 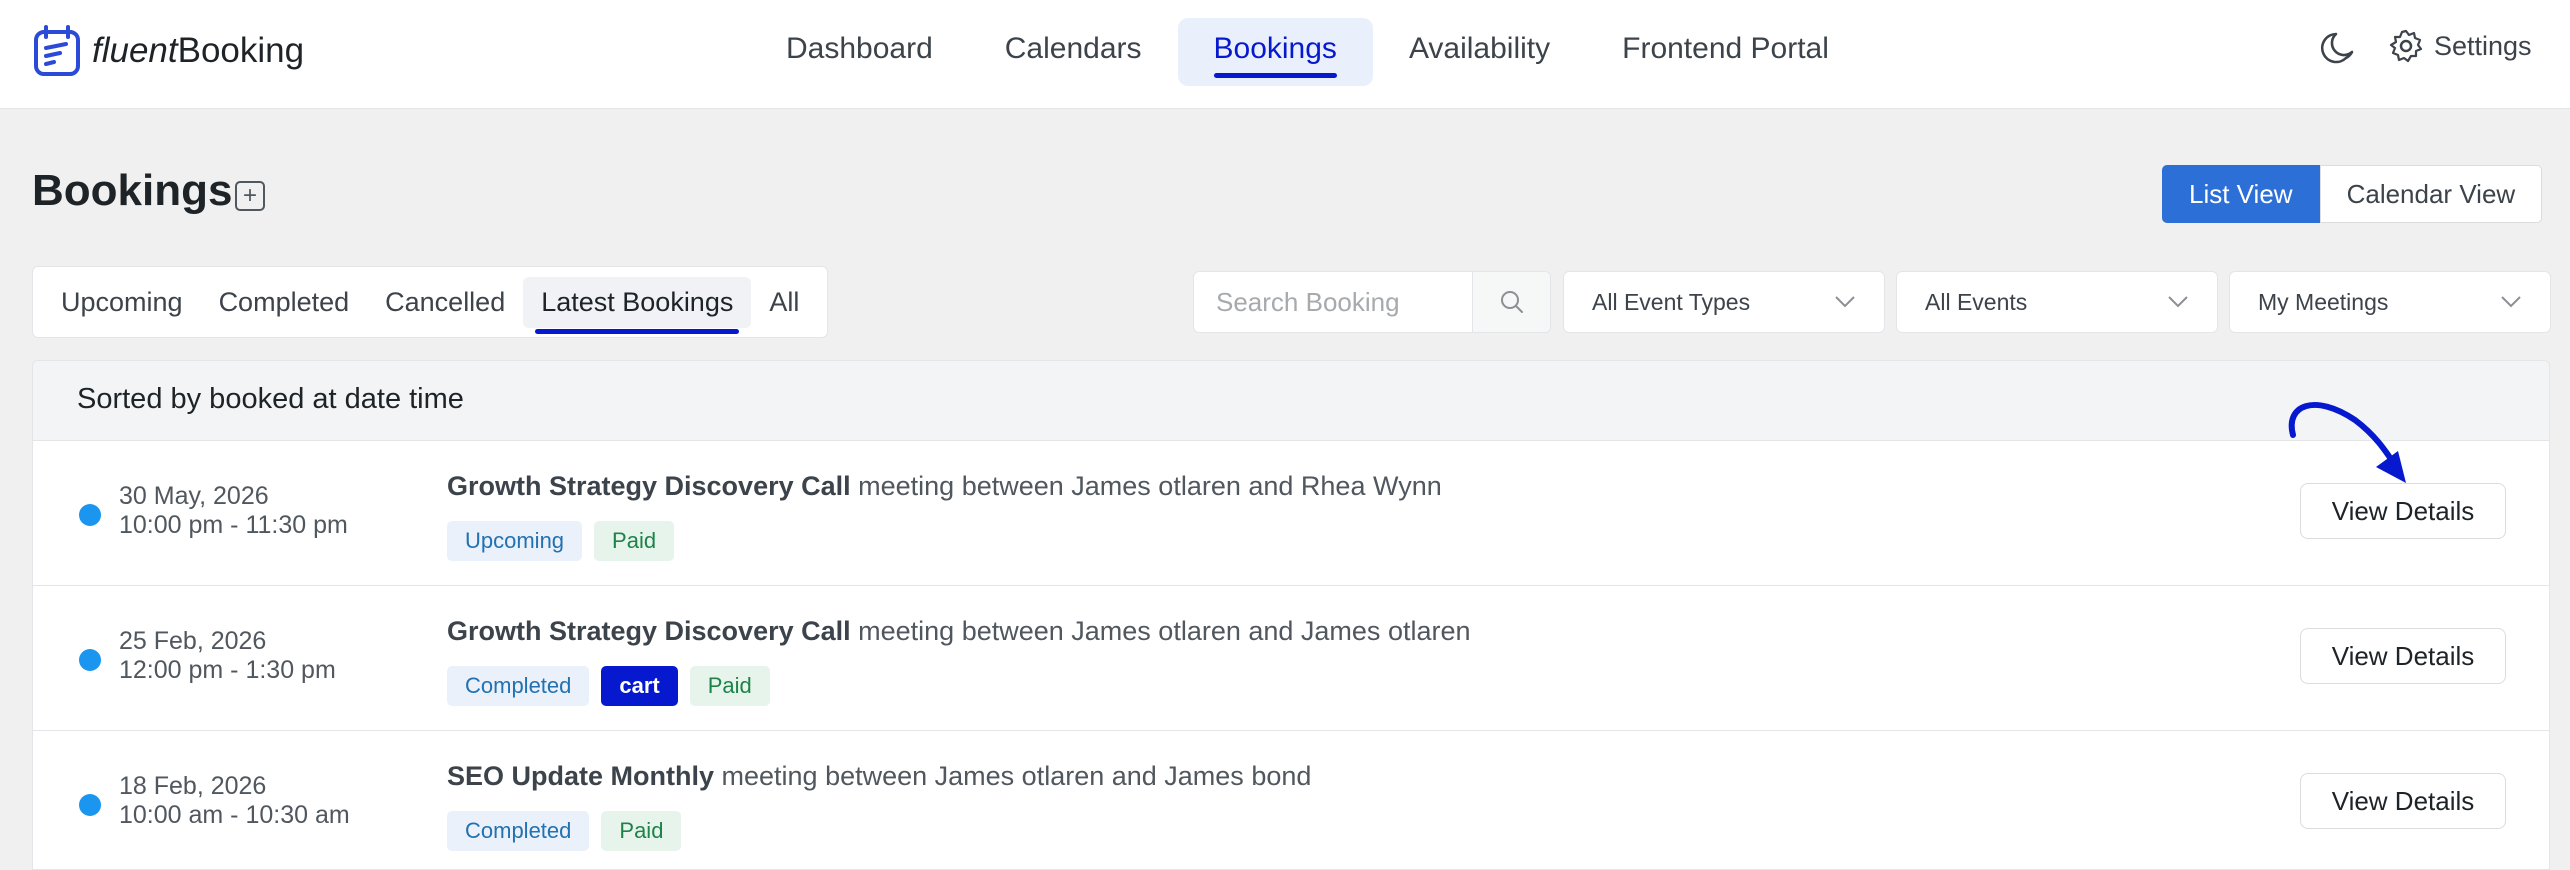 What do you see at coordinates (2406, 46) in the screenshot?
I see `gear-icon` at bounding box center [2406, 46].